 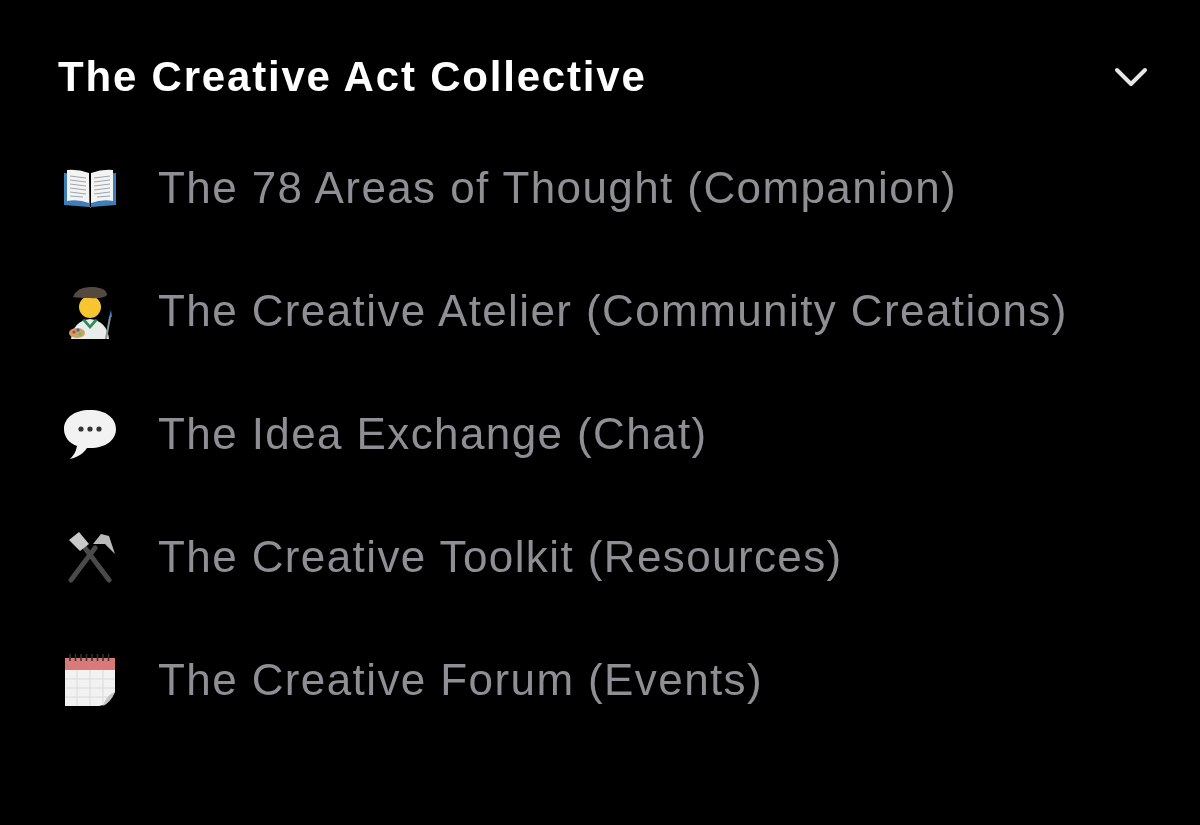 What do you see at coordinates (90, 187) in the screenshot?
I see `open-book-icon` at bounding box center [90, 187].